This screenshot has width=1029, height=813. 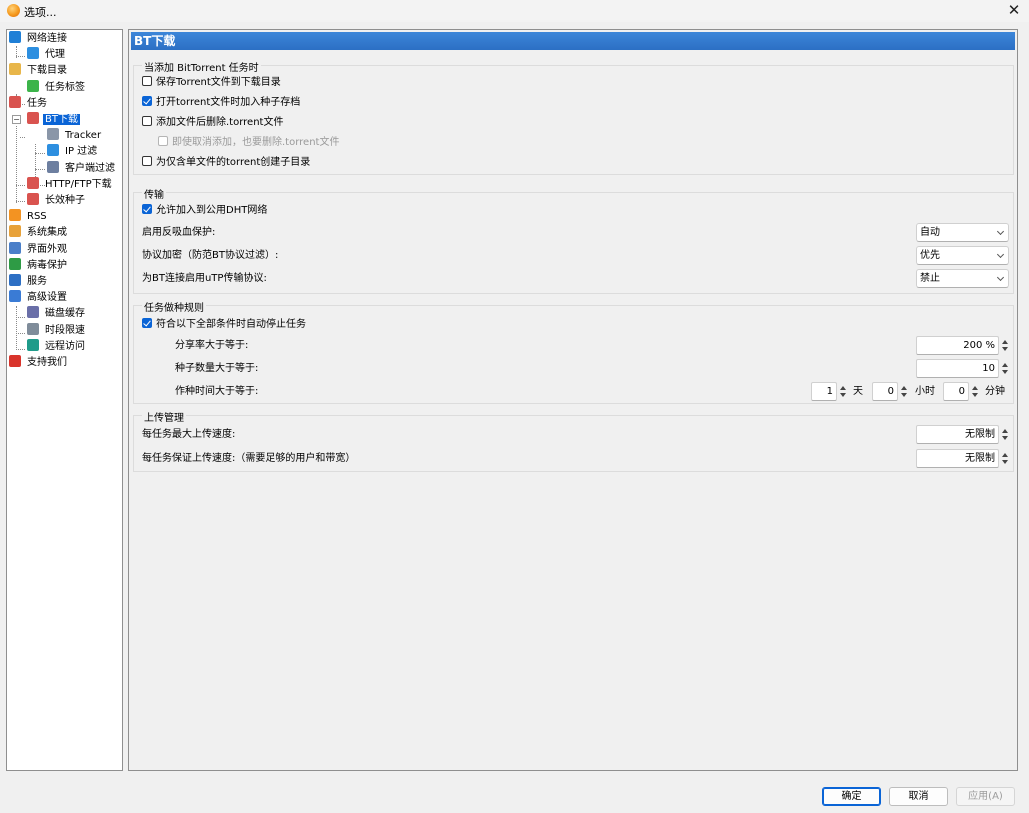 I want to click on seeds-label: 种子数量大于等于:, so click(x=217, y=368).